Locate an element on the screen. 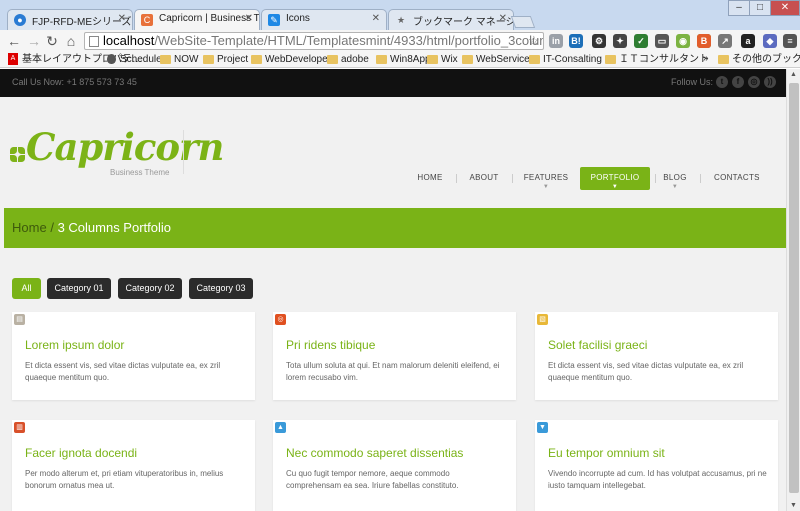  browser-tab-2: C Capricorn | Business Th ✕ is located at coordinates (197, 19).